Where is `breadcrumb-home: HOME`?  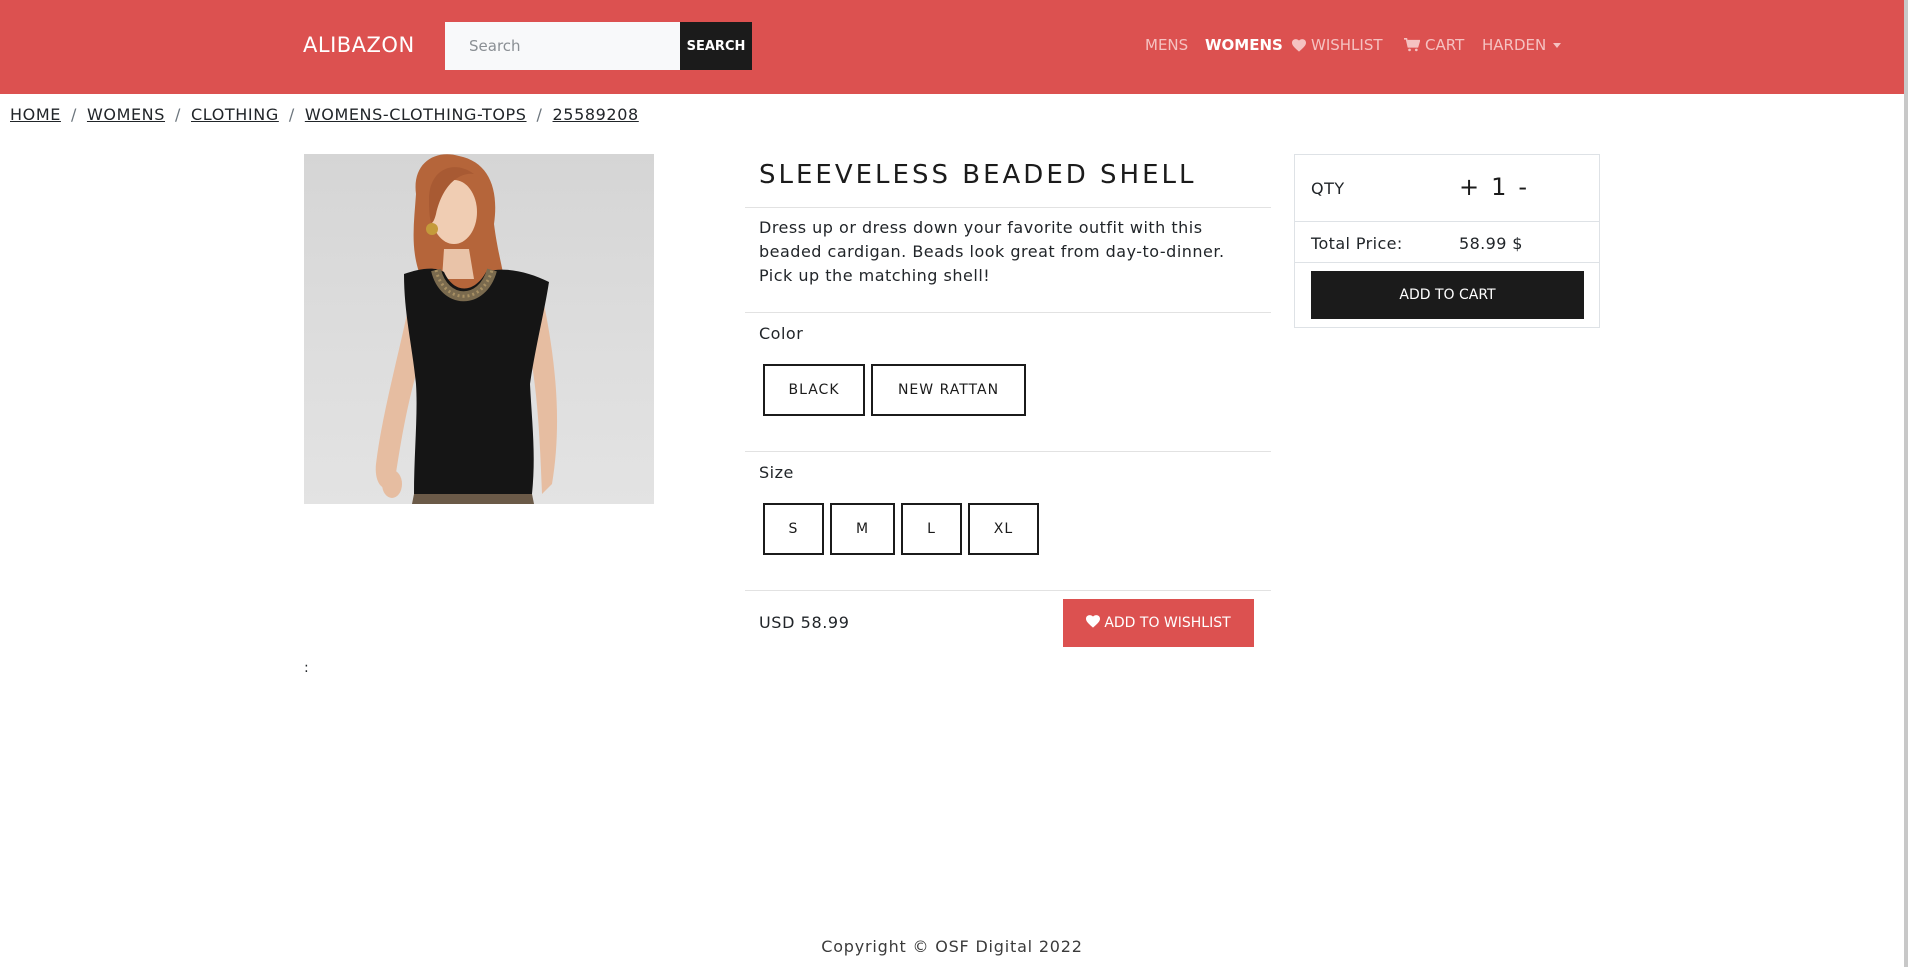
breadcrumb-home: HOME is located at coordinates (35, 114).